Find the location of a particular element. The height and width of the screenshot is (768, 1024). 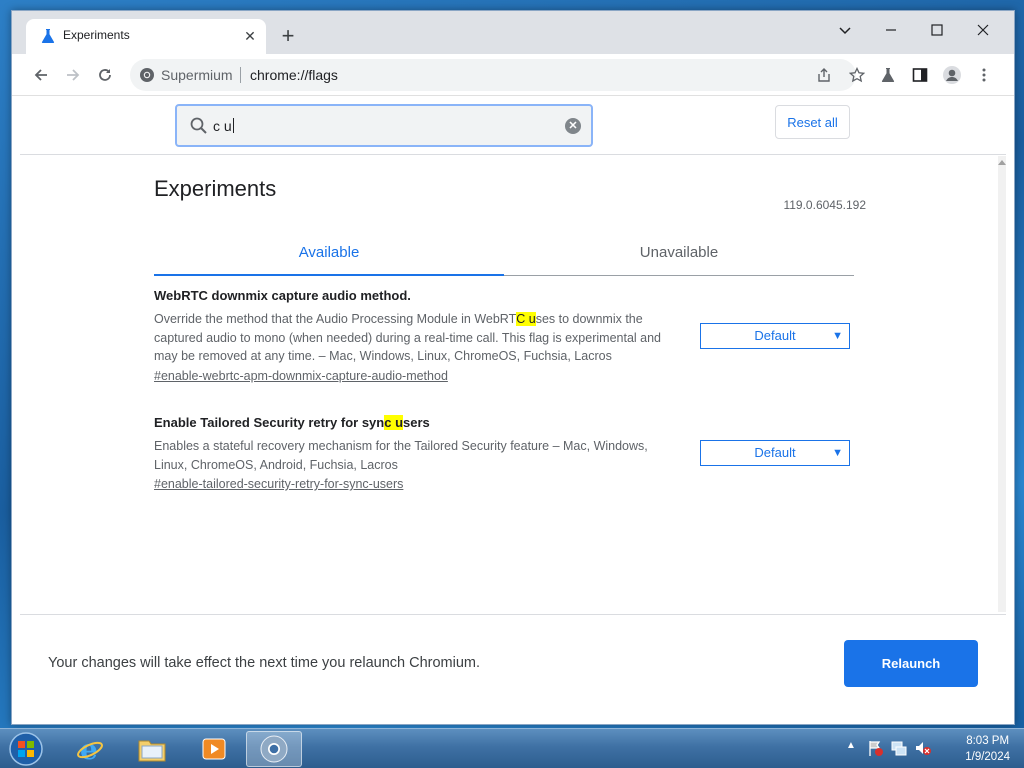

minimize-button is located at coordinates (891, 30).